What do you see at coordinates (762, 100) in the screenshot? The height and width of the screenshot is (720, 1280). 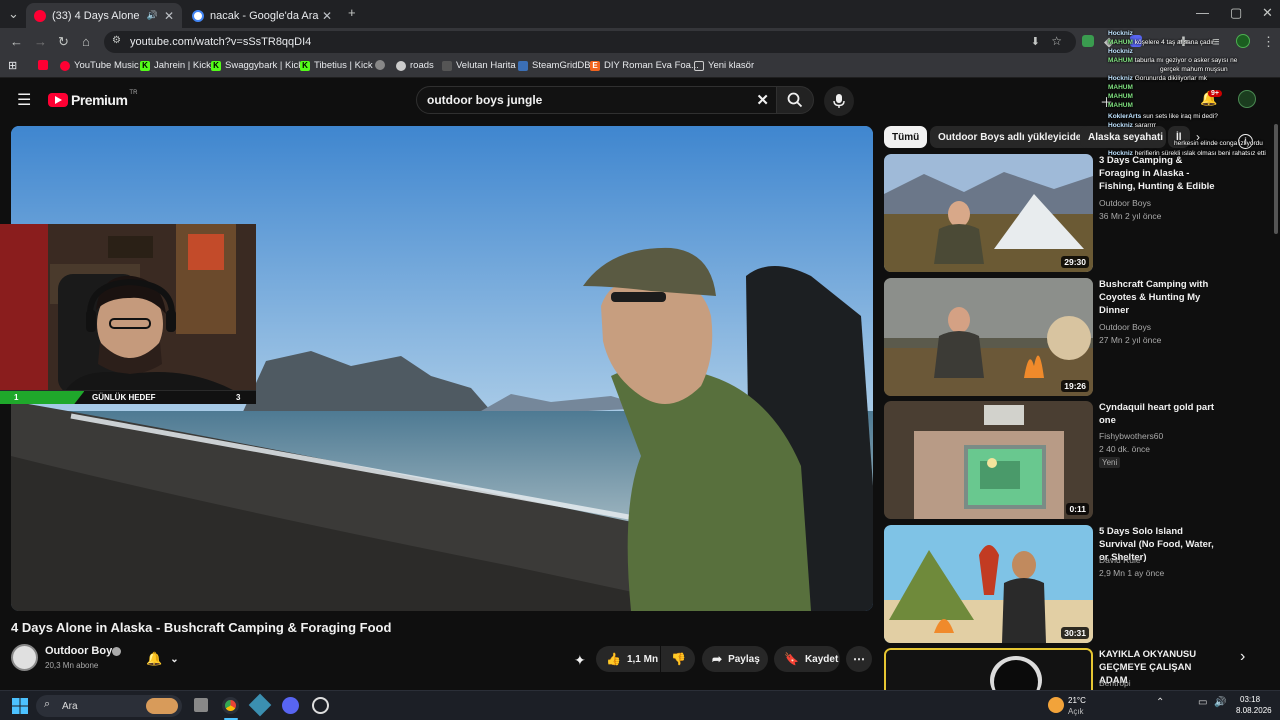 I see `clear-search-icon: ✕` at bounding box center [762, 100].